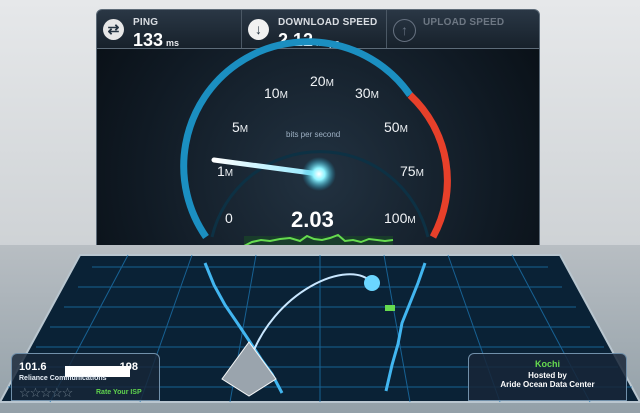  What do you see at coordinates (78, 369) in the screenshot?
I see `ip-address: 101.6.198` at bounding box center [78, 369].